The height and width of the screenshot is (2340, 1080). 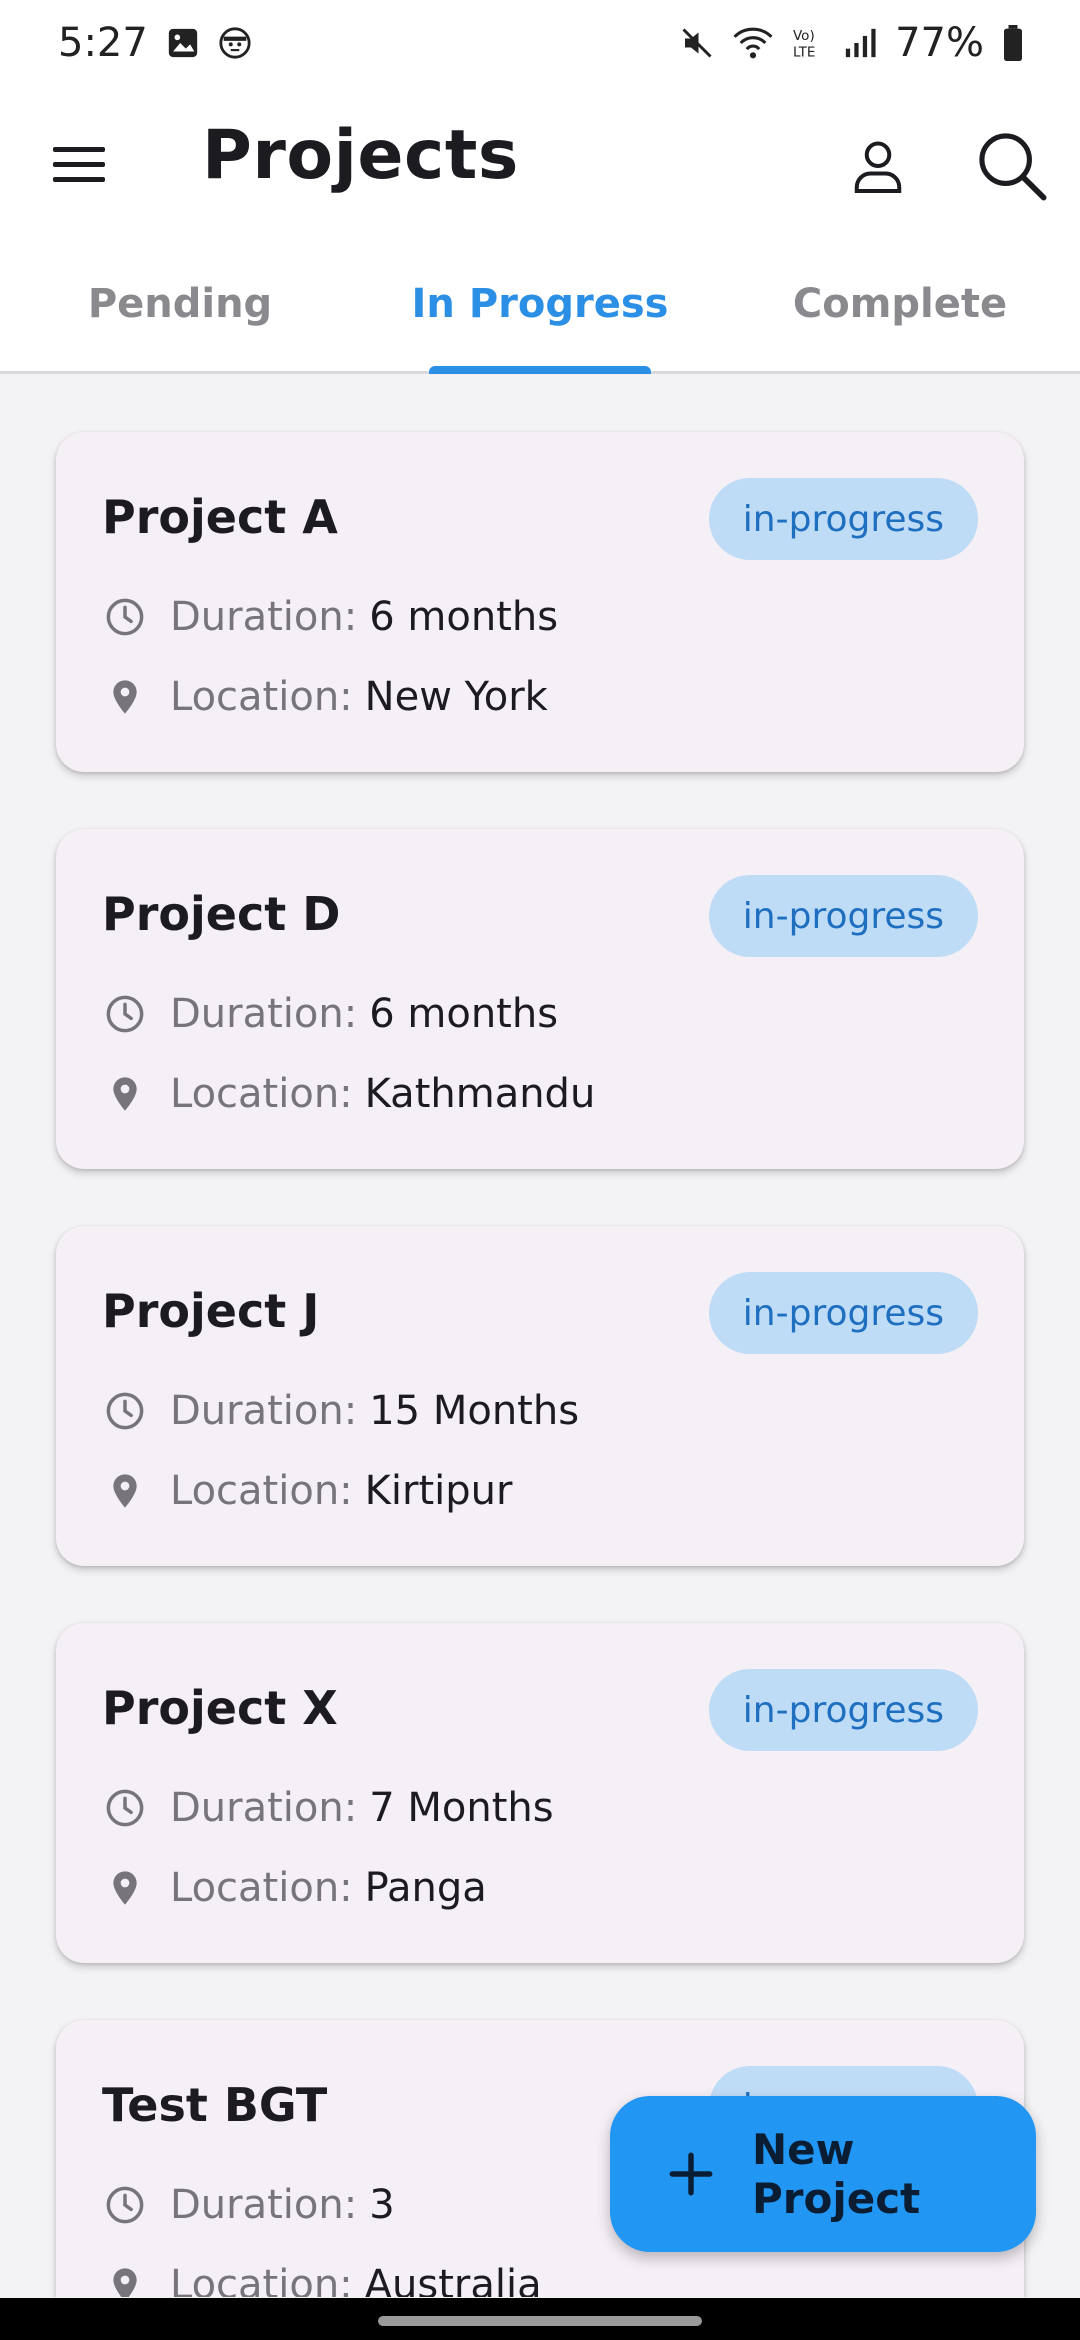 I want to click on project-name: Test BGT, so click(x=215, y=2105).